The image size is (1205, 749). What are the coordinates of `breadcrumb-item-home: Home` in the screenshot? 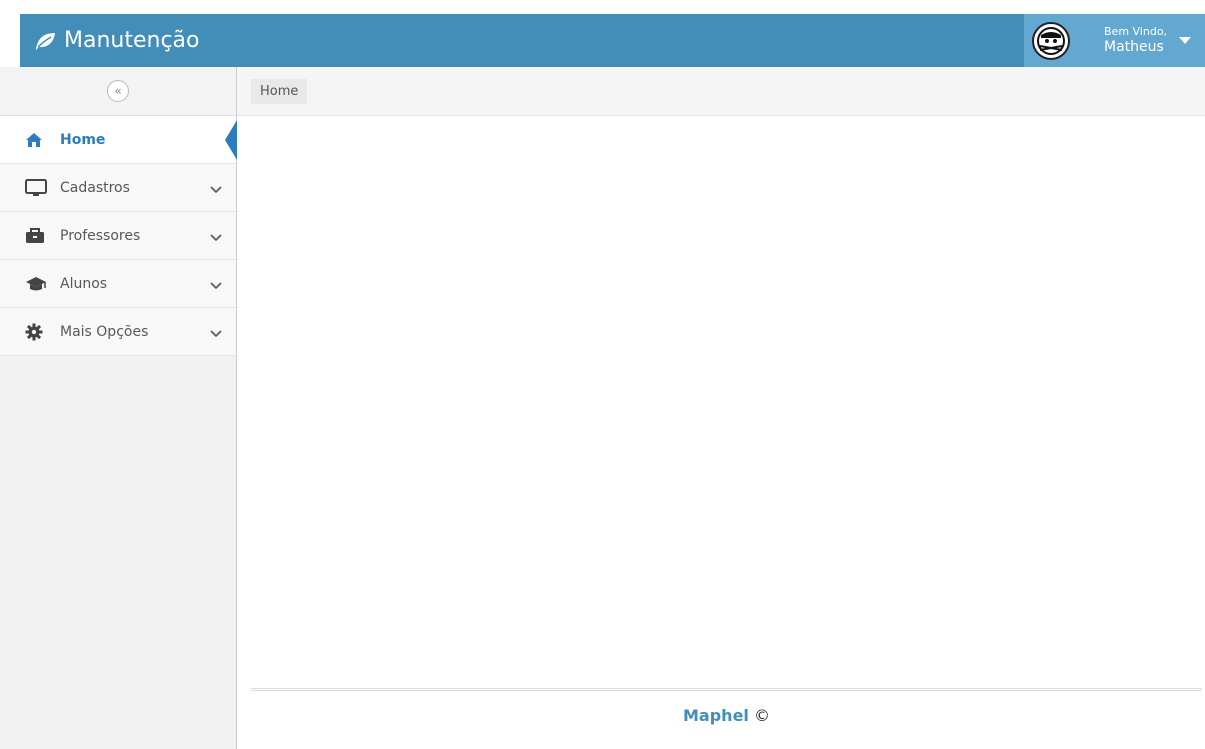 It's located at (279, 91).